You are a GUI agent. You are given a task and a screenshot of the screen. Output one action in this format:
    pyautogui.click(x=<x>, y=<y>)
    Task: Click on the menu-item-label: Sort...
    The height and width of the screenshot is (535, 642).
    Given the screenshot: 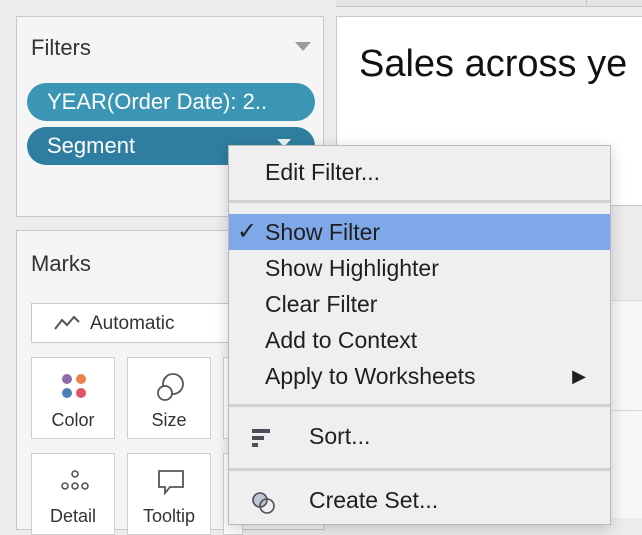 What is the action you would take?
    pyautogui.click(x=340, y=436)
    